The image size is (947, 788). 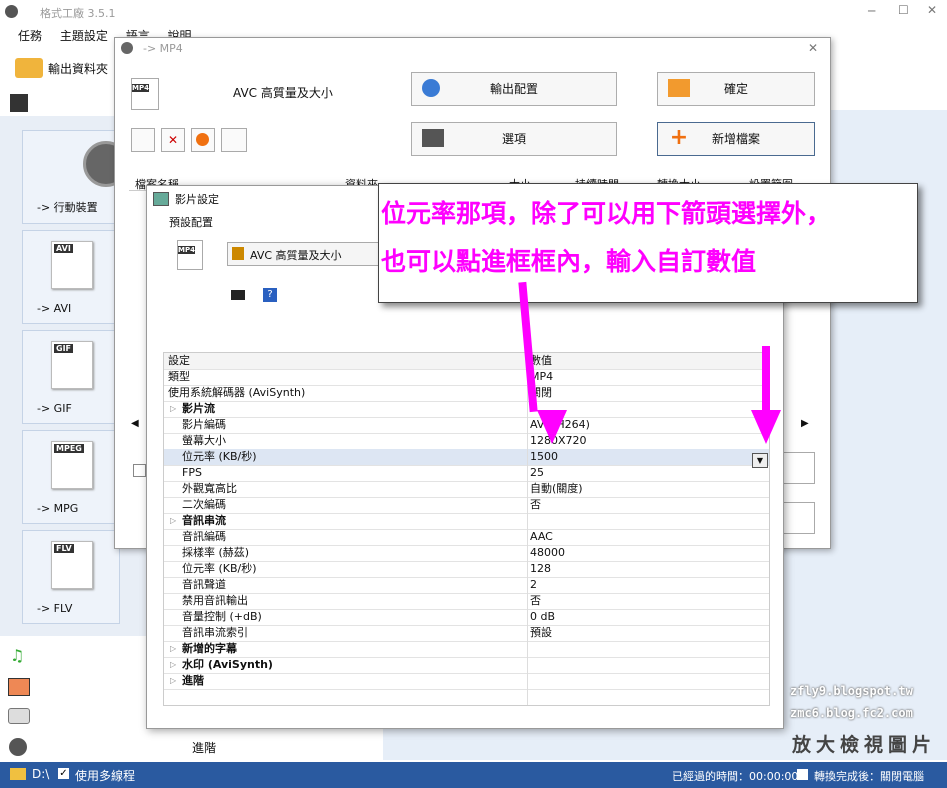 What do you see at coordinates (209, 648) in the screenshot?
I see `property-name: 新增的字幕` at bounding box center [209, 648].